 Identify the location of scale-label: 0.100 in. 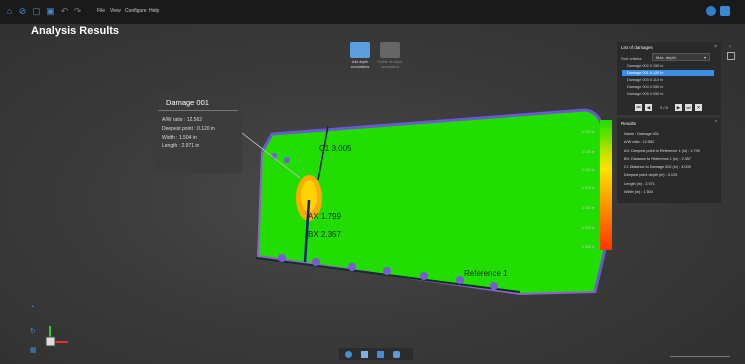
(588, 170).